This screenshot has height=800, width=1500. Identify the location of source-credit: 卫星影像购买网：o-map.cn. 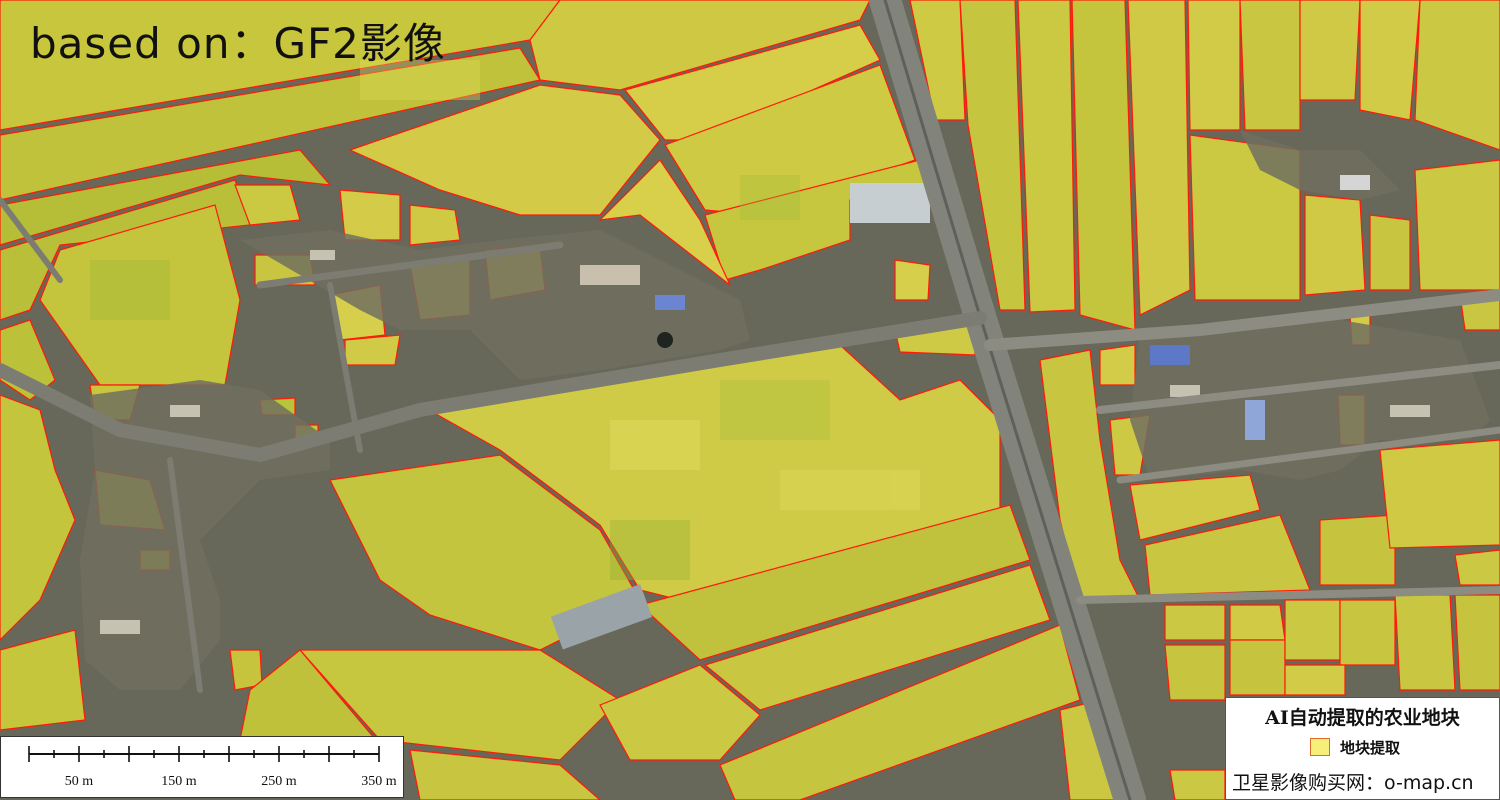
(1353, 783).